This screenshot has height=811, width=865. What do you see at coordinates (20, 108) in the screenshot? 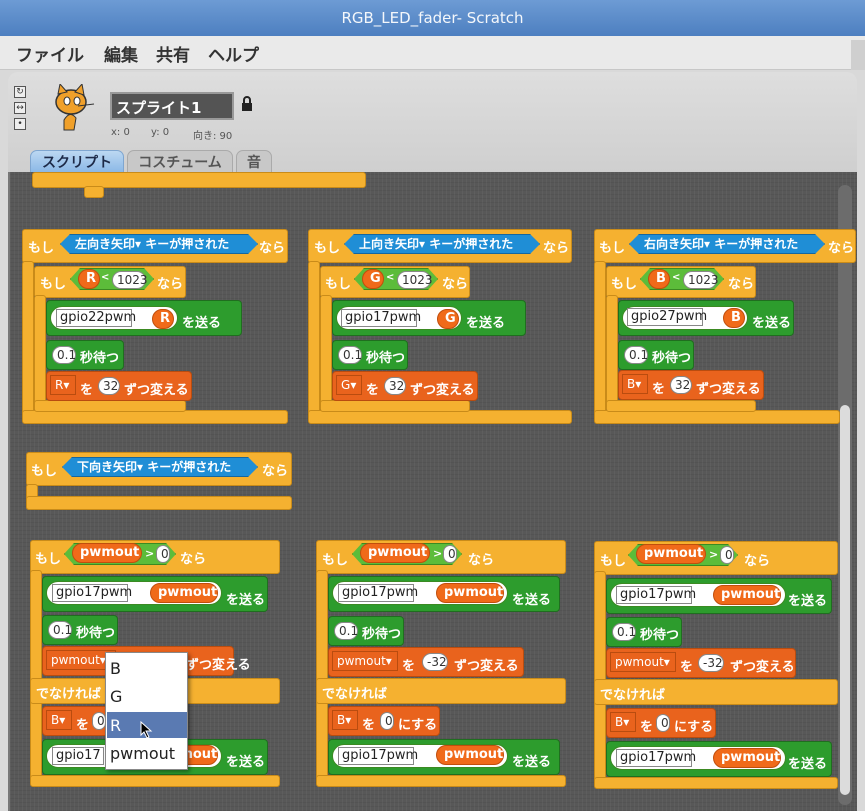
I see `left-right-flip-icon: ↔` at bounding box center [20, 108].